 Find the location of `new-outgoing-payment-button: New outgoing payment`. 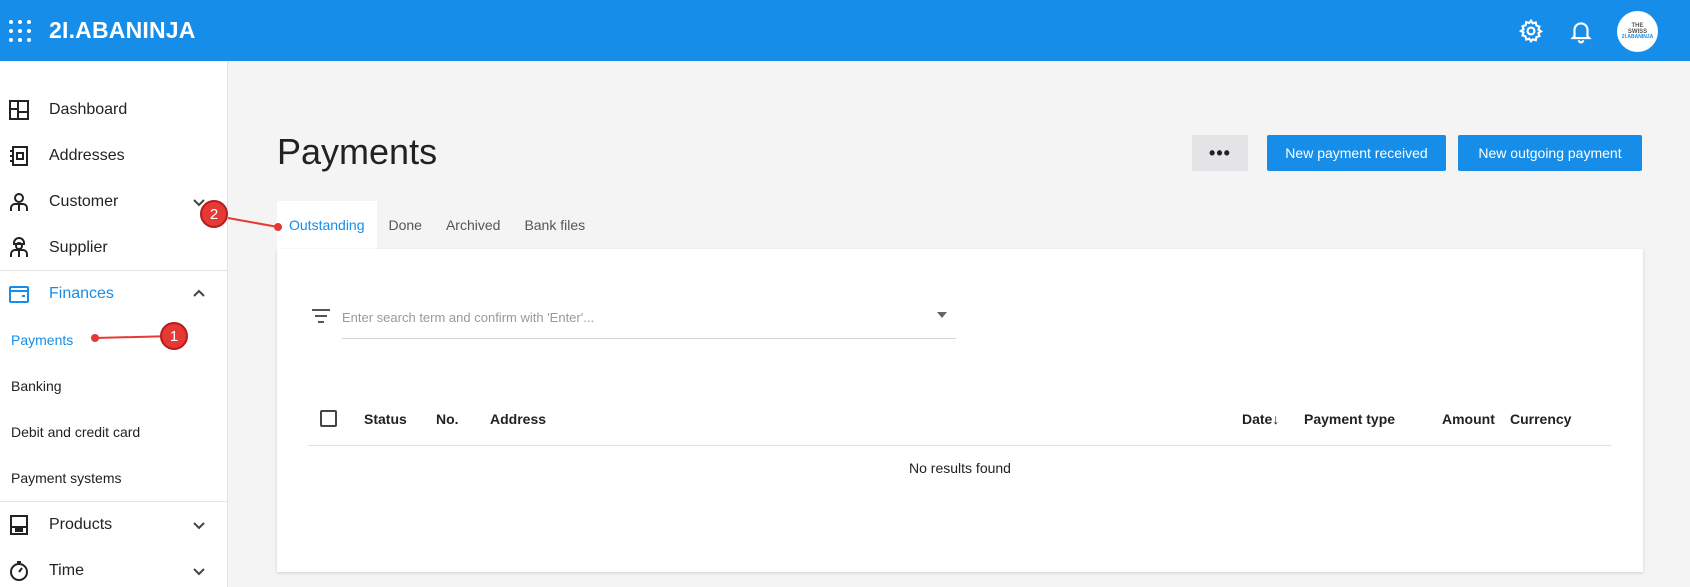

new-outgoing-payment-button: New outgoing payment is located at coordinates (1550, 153).